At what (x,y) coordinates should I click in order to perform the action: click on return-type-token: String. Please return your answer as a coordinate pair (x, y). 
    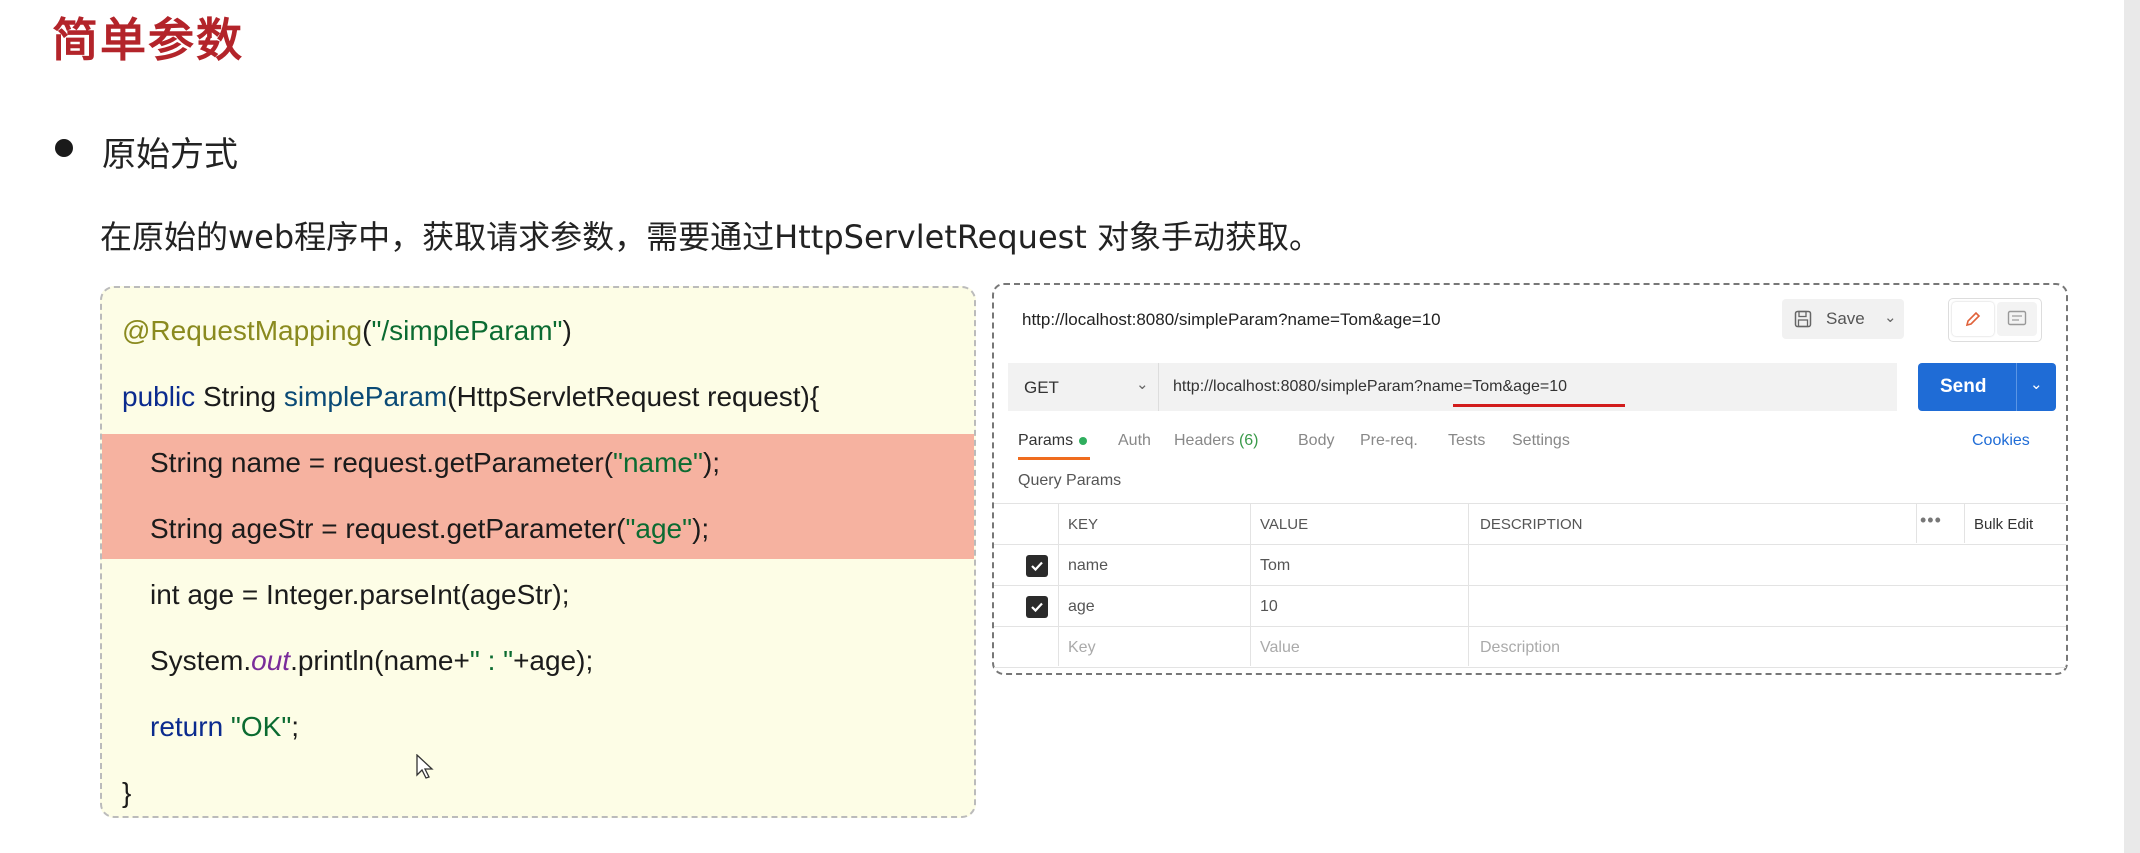
    Looking at the image, I should click on (239, 396).